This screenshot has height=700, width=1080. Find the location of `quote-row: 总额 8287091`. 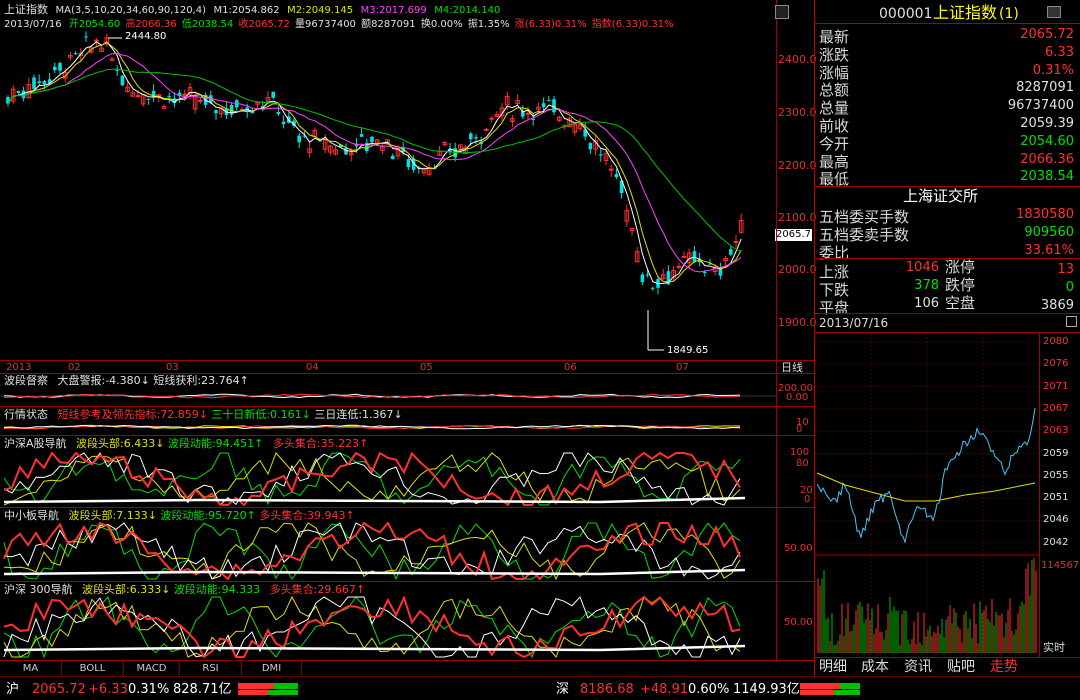

quote-row: 总额 8287091 is located at coordinates (947, 88).